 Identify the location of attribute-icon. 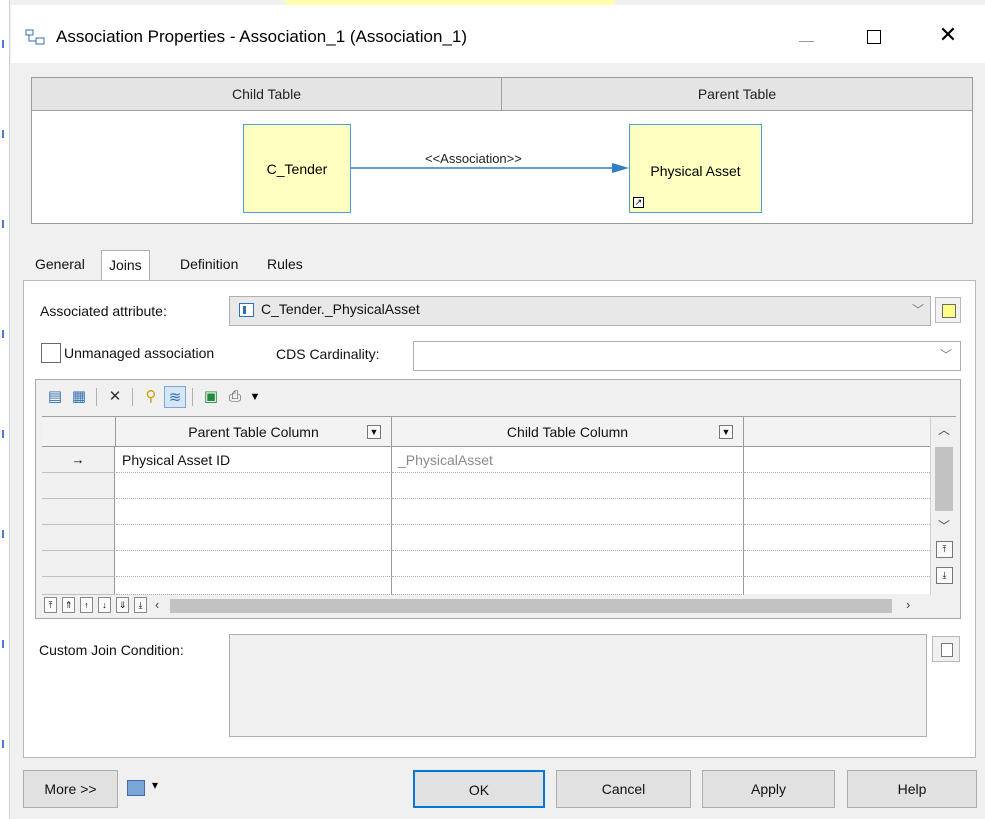
(246, 310).